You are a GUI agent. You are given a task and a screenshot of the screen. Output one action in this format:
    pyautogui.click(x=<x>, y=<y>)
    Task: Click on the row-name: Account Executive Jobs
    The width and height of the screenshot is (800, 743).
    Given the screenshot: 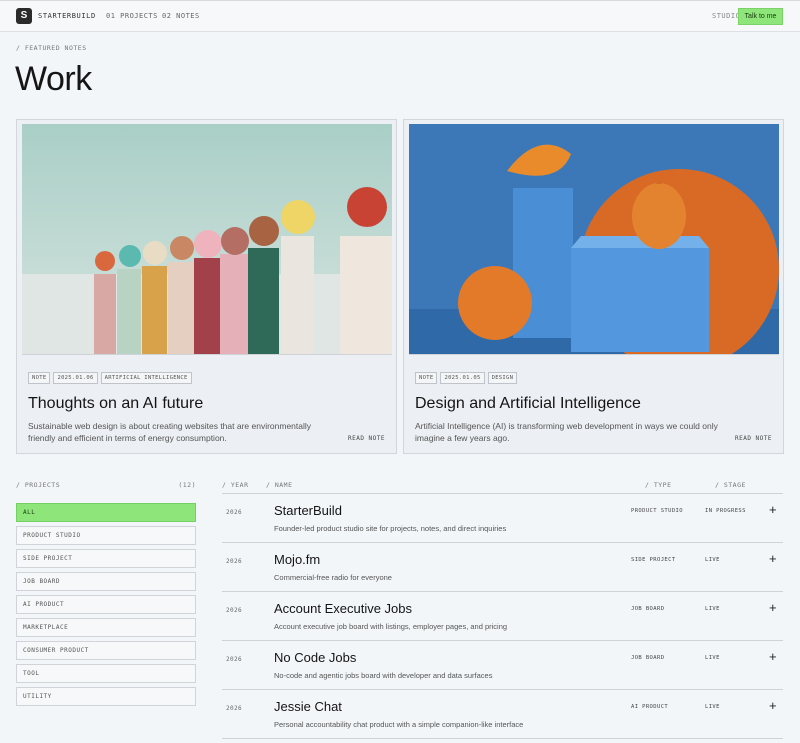 What is the action you would take?
    pyautogui.click(x=343, y=608)
    